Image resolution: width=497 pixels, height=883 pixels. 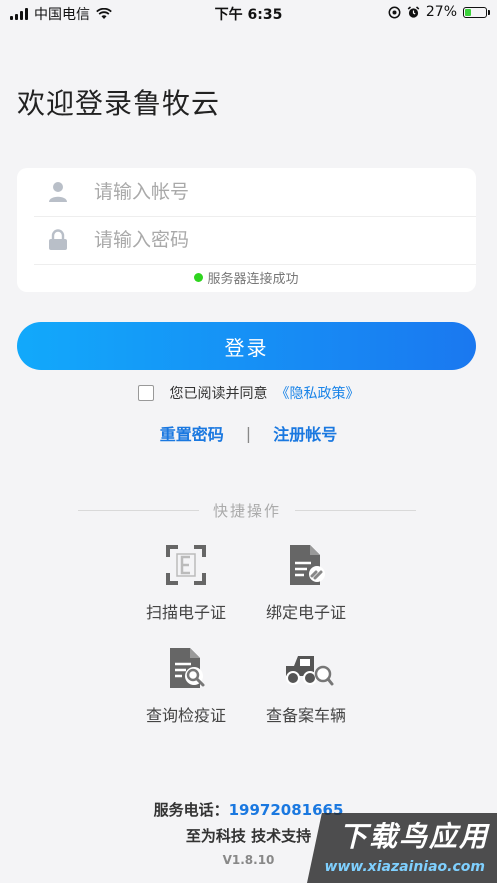 I want to click on login-form-card: 服务器连接成功, so click(x=246, y=230).